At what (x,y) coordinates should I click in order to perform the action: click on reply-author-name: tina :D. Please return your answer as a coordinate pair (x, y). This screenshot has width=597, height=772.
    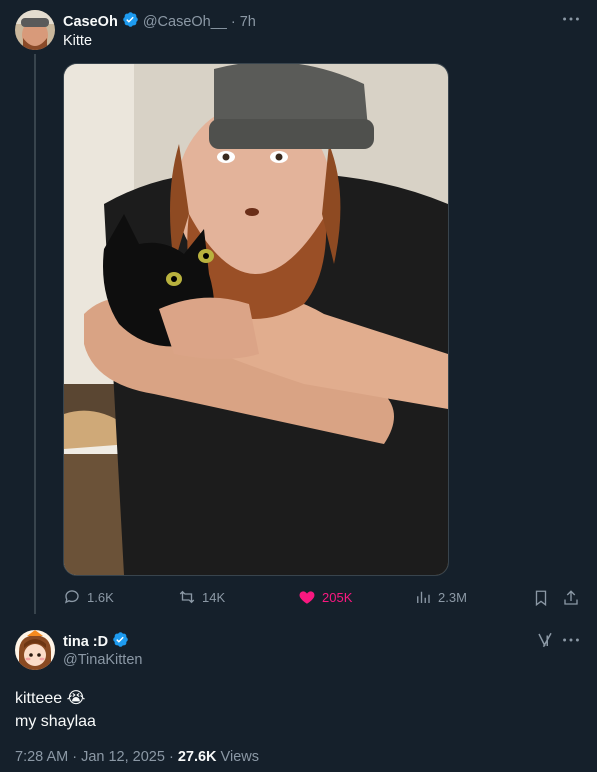
    Looking at the image, I should click on (85, 642).